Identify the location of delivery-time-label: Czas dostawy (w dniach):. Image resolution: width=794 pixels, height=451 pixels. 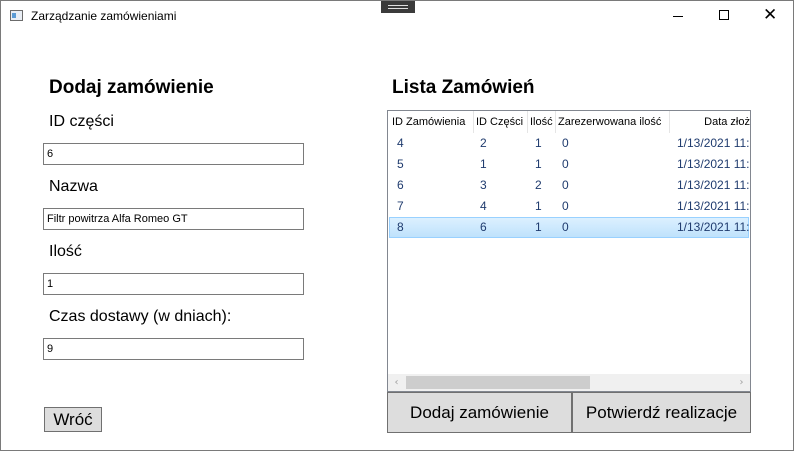
(140, 316).